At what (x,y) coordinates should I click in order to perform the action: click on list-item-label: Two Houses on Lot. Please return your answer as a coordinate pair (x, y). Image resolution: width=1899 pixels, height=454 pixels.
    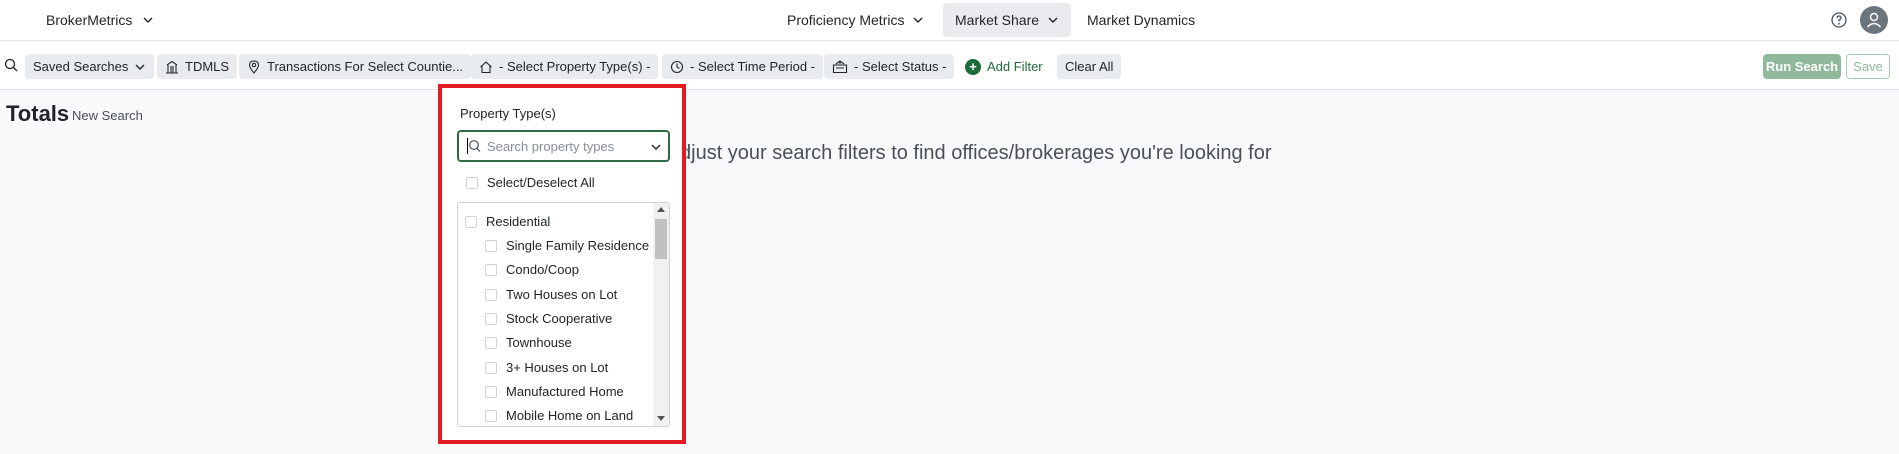
    Looking at the image, I should click on (562, 294).